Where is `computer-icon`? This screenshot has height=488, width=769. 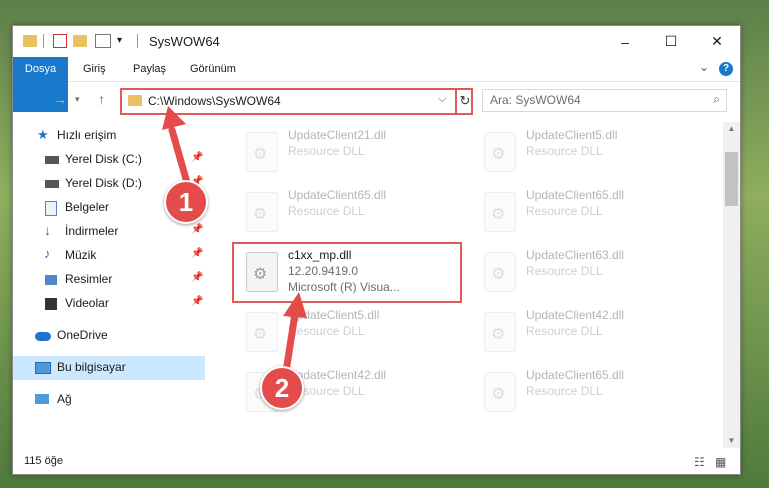 computer-icon is located at coordinates (43, 368).